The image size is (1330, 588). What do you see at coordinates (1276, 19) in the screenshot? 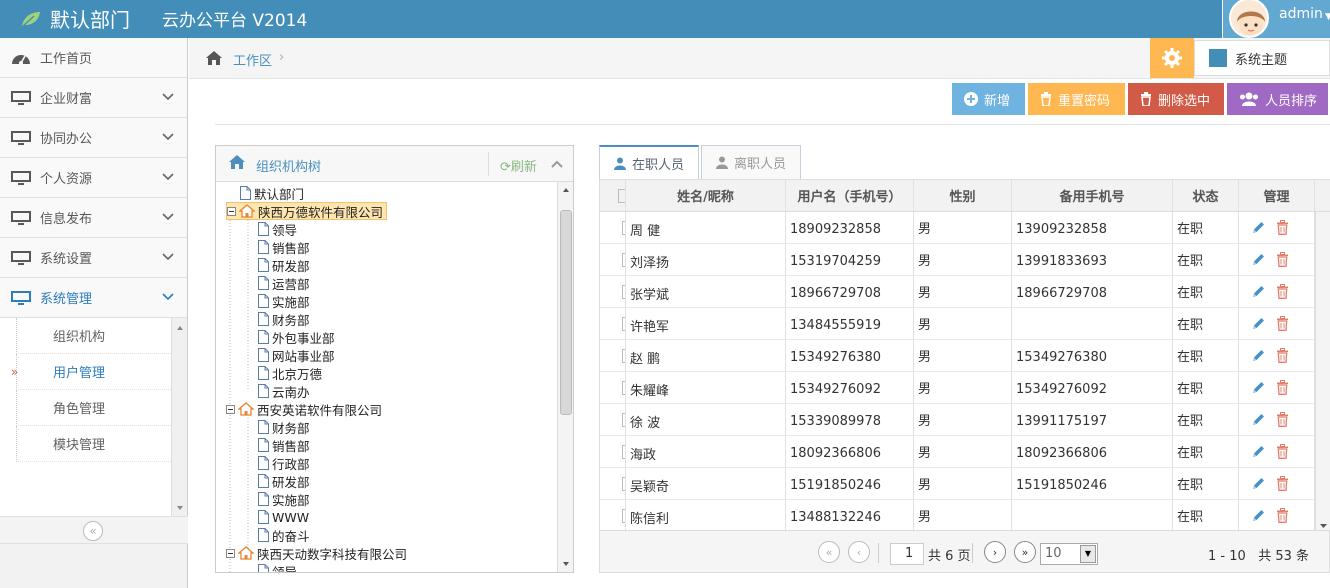
I see `user-menu: admin ▼` at bounding box center [1276, 19].